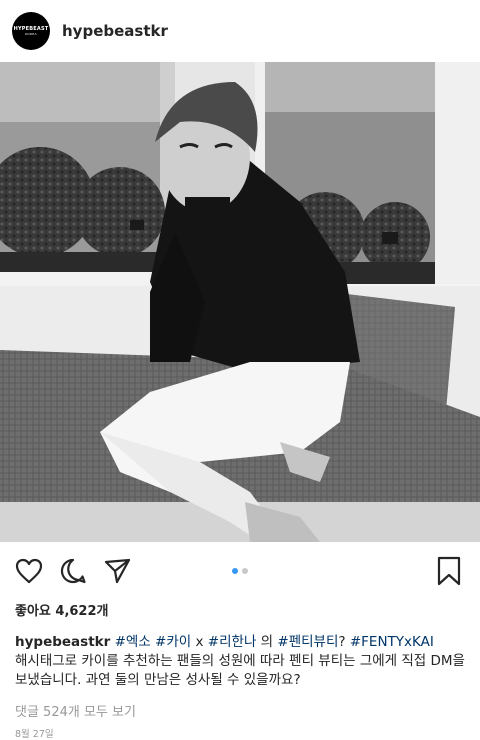 This screenshot has height=740, width=480. What do you see at coordinates (342, 642) in the screenshot?
I see `caption-text: ?` at bounding box center [342, 642].